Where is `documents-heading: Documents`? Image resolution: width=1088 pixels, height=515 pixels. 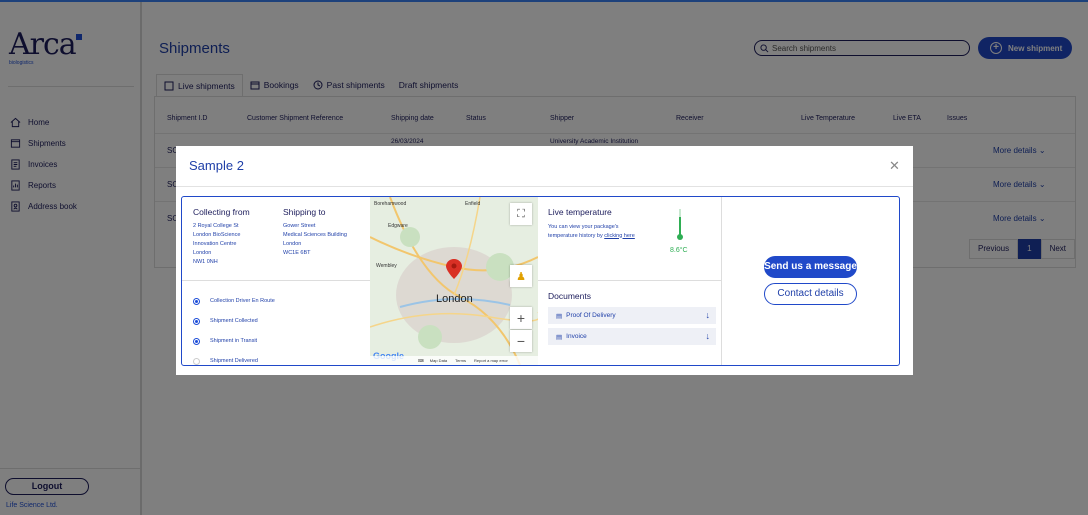
documents-heading: Documents is located at coordinates (569, 296).